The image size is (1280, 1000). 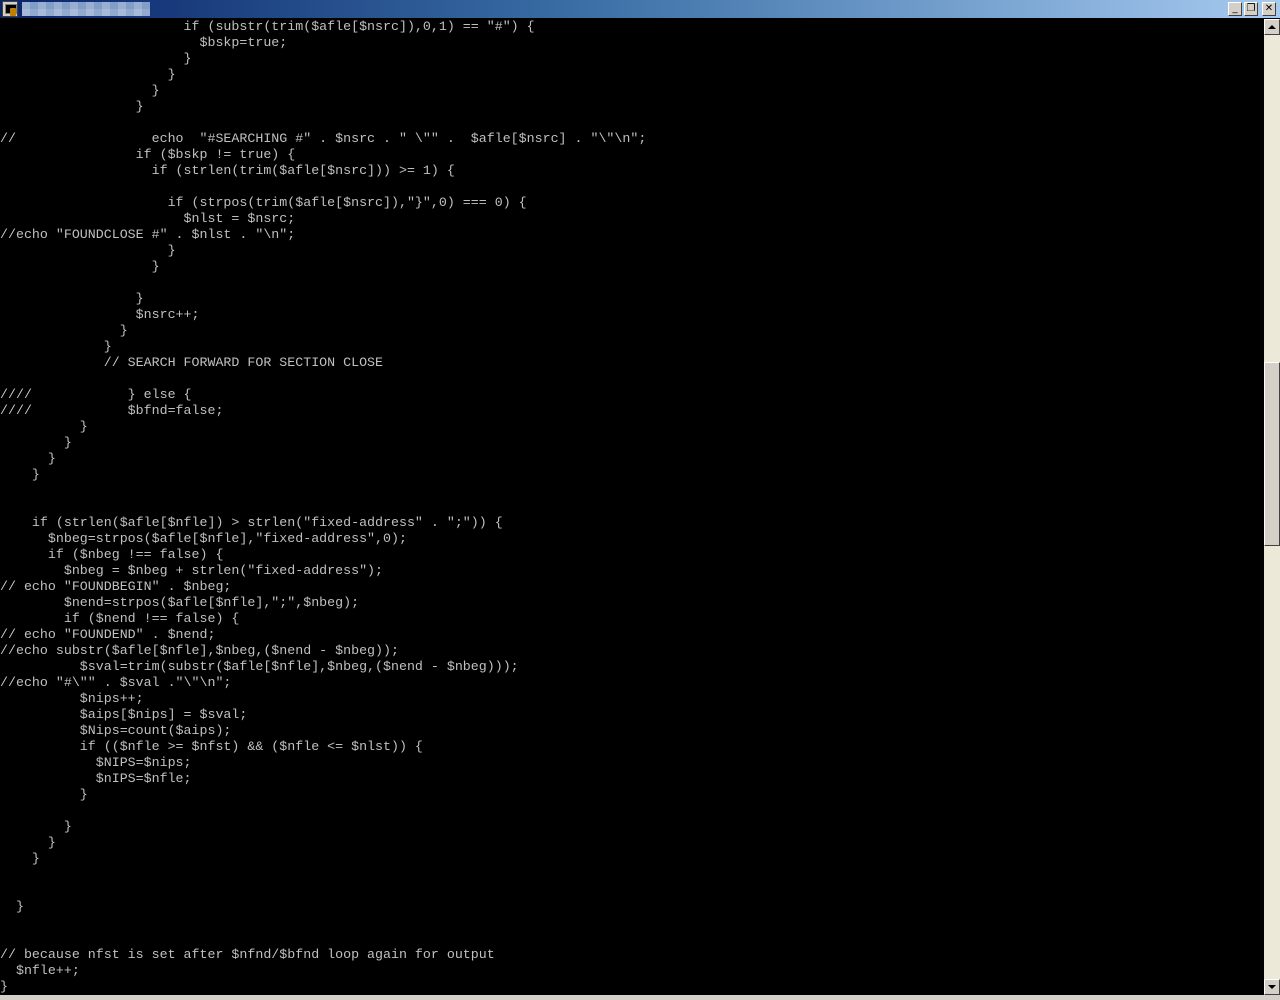 What do you see at coordinates (86, 9) in the screenshot?
I see `window-title-redacted` at bounding box center [86, 9].